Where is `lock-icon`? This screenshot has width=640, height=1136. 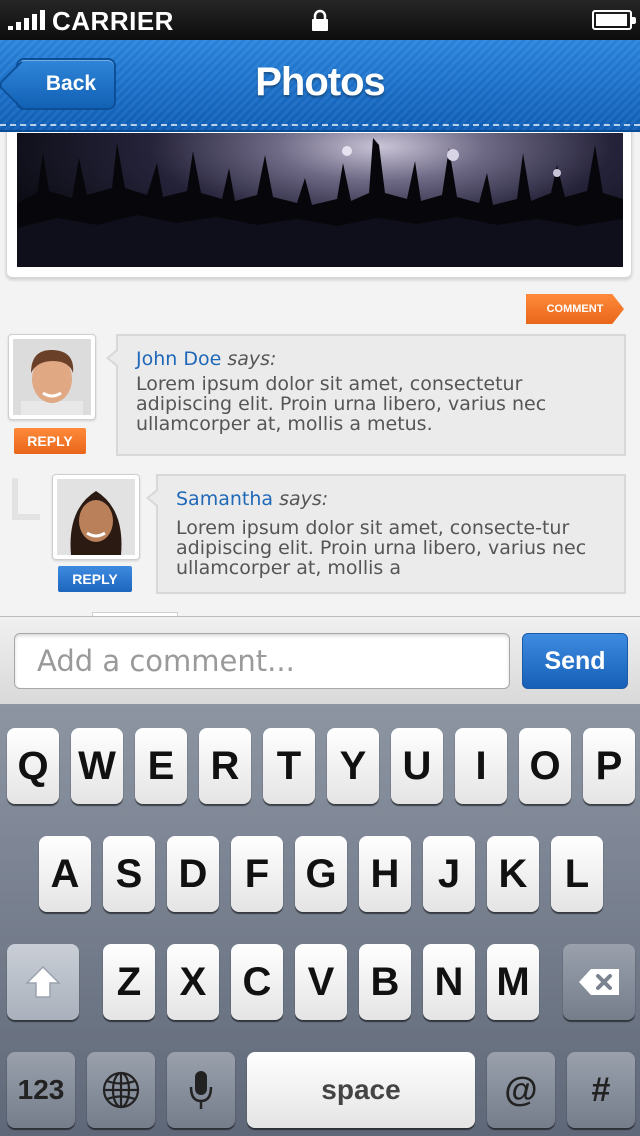
lock-icon is located at coordinates (320, 20).